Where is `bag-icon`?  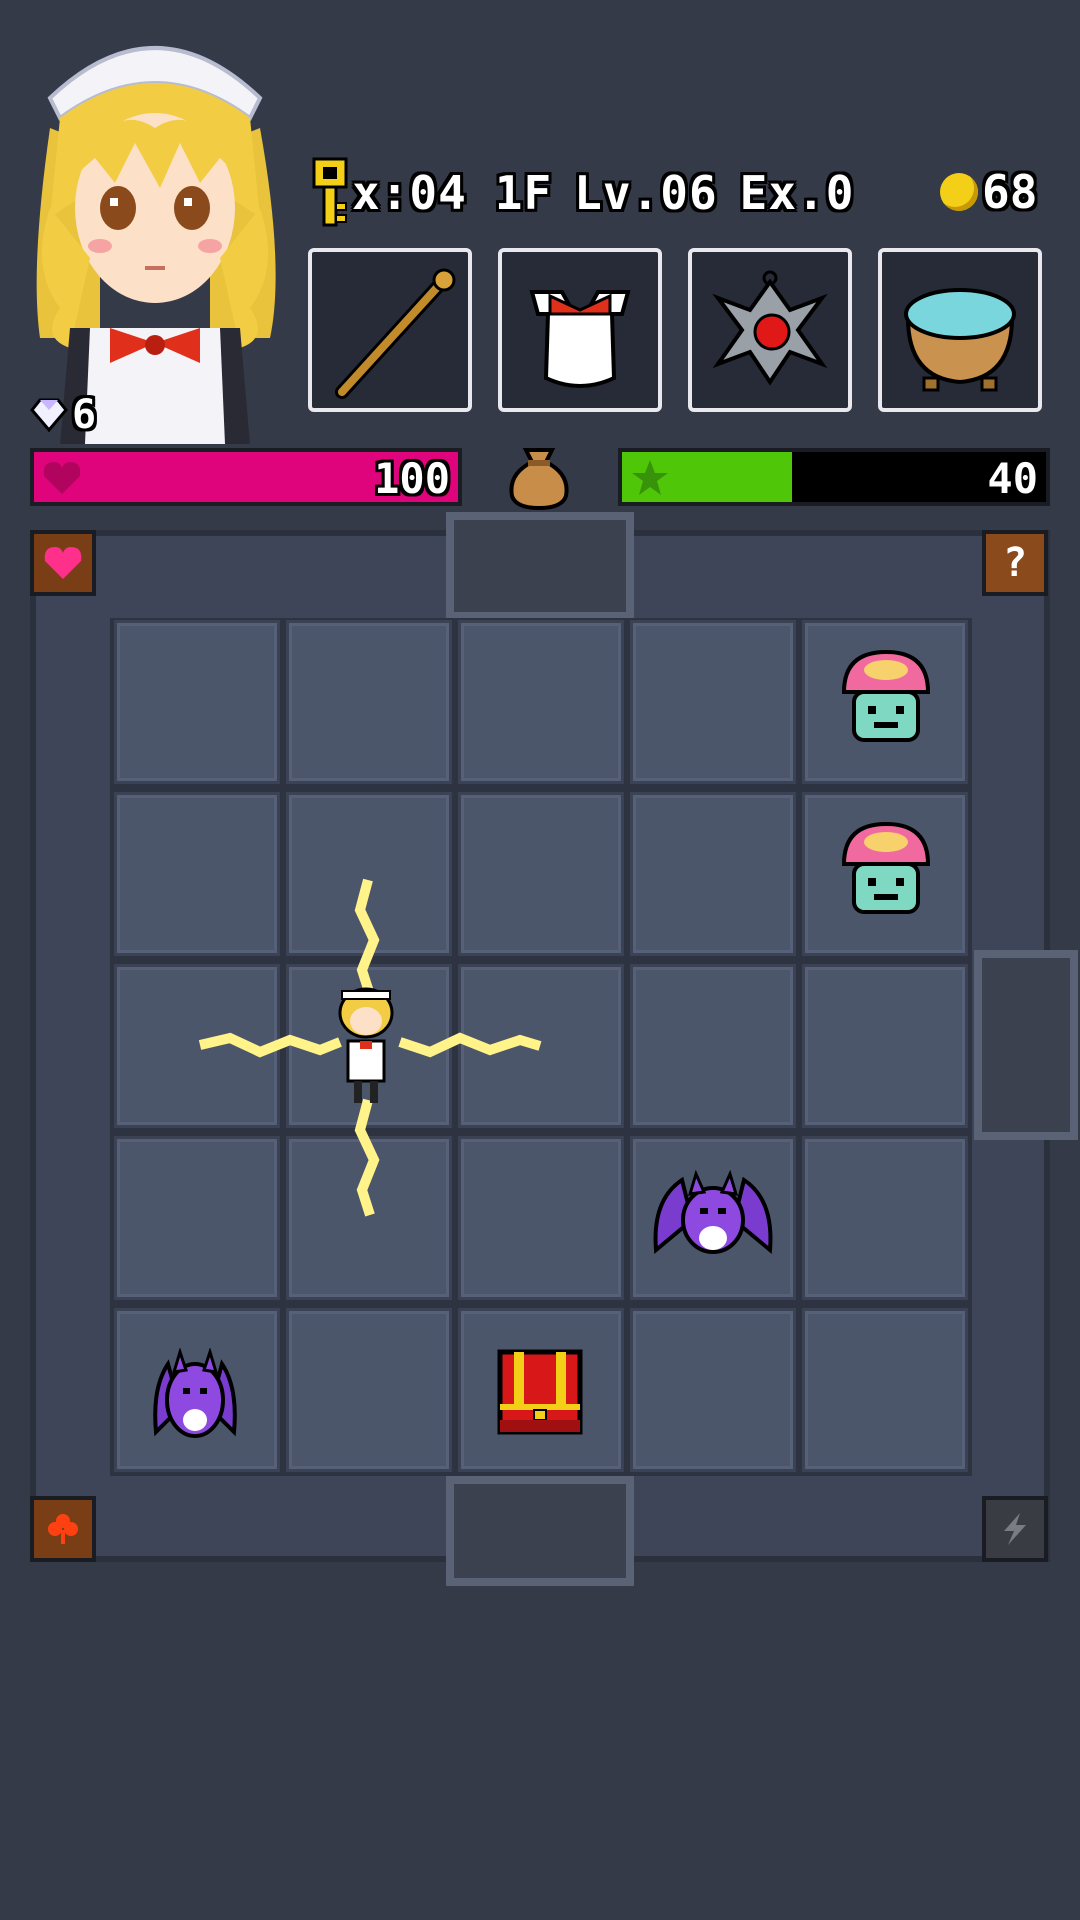 bag-icon is located at coordinates (539, 479).